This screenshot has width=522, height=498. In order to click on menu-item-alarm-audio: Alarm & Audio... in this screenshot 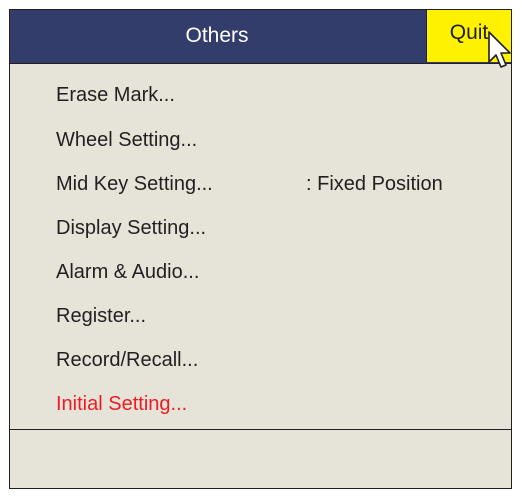, I will do `click(127, 272)`.